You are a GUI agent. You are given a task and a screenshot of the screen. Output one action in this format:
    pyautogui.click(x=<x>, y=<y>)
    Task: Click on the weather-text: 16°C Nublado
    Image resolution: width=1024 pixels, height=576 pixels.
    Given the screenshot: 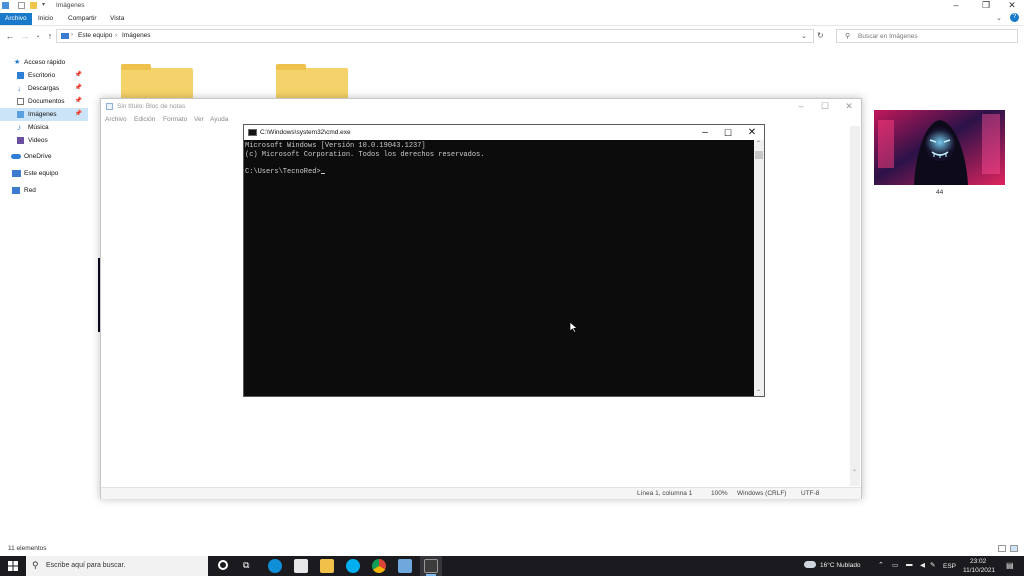 What is the action you would take?
    pyautogui.click(x=840, y=565)
    